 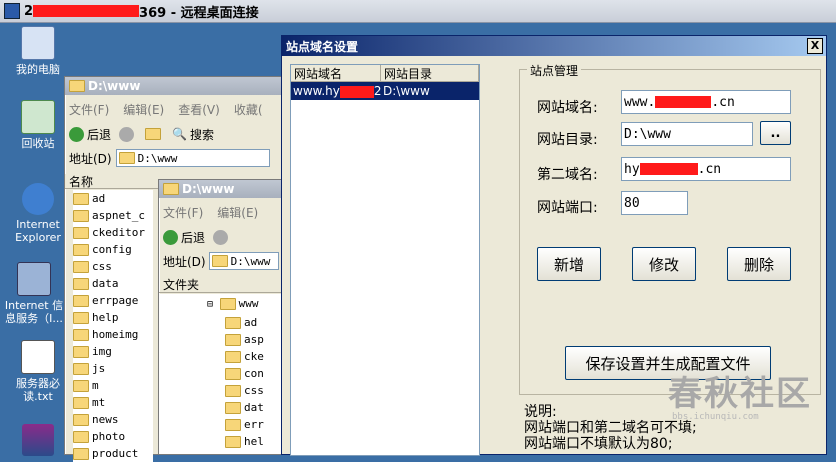 What do you see at coordinates (226, 284) in the screenshot?
I see `folders-pane-header: 文件夹` at bounding box center [226, 284].